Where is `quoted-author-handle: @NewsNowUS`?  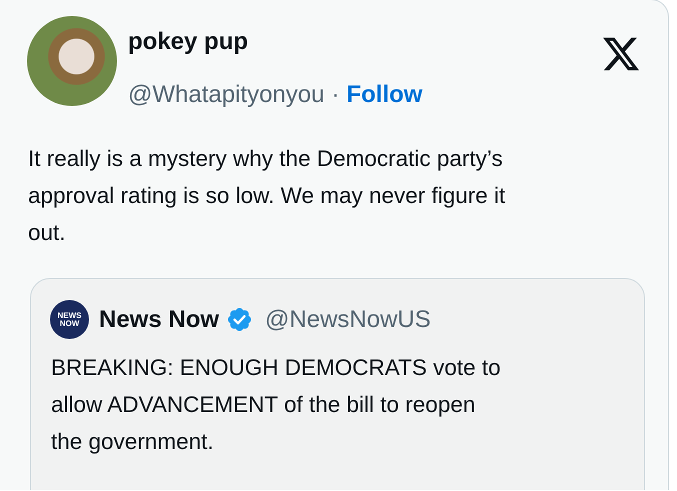
quoted-author-handle: @NewsNowUS is located at coordinates (348, 320).